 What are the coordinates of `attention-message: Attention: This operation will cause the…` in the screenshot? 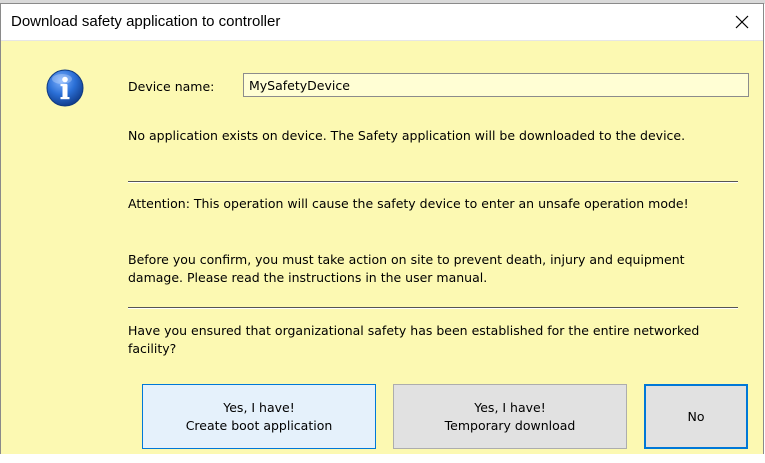 It's located at (408, 203).